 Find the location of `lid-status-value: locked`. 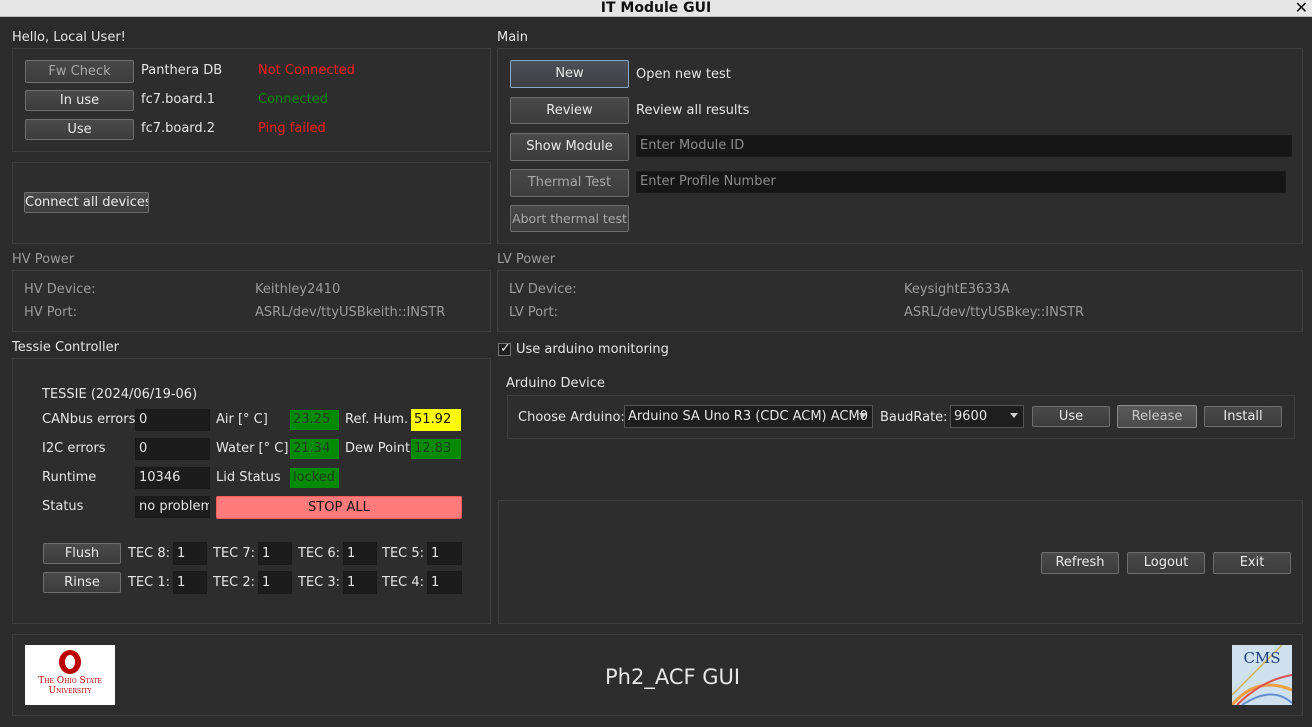

lid-status-value: locked is located at coordinates (314, 478).